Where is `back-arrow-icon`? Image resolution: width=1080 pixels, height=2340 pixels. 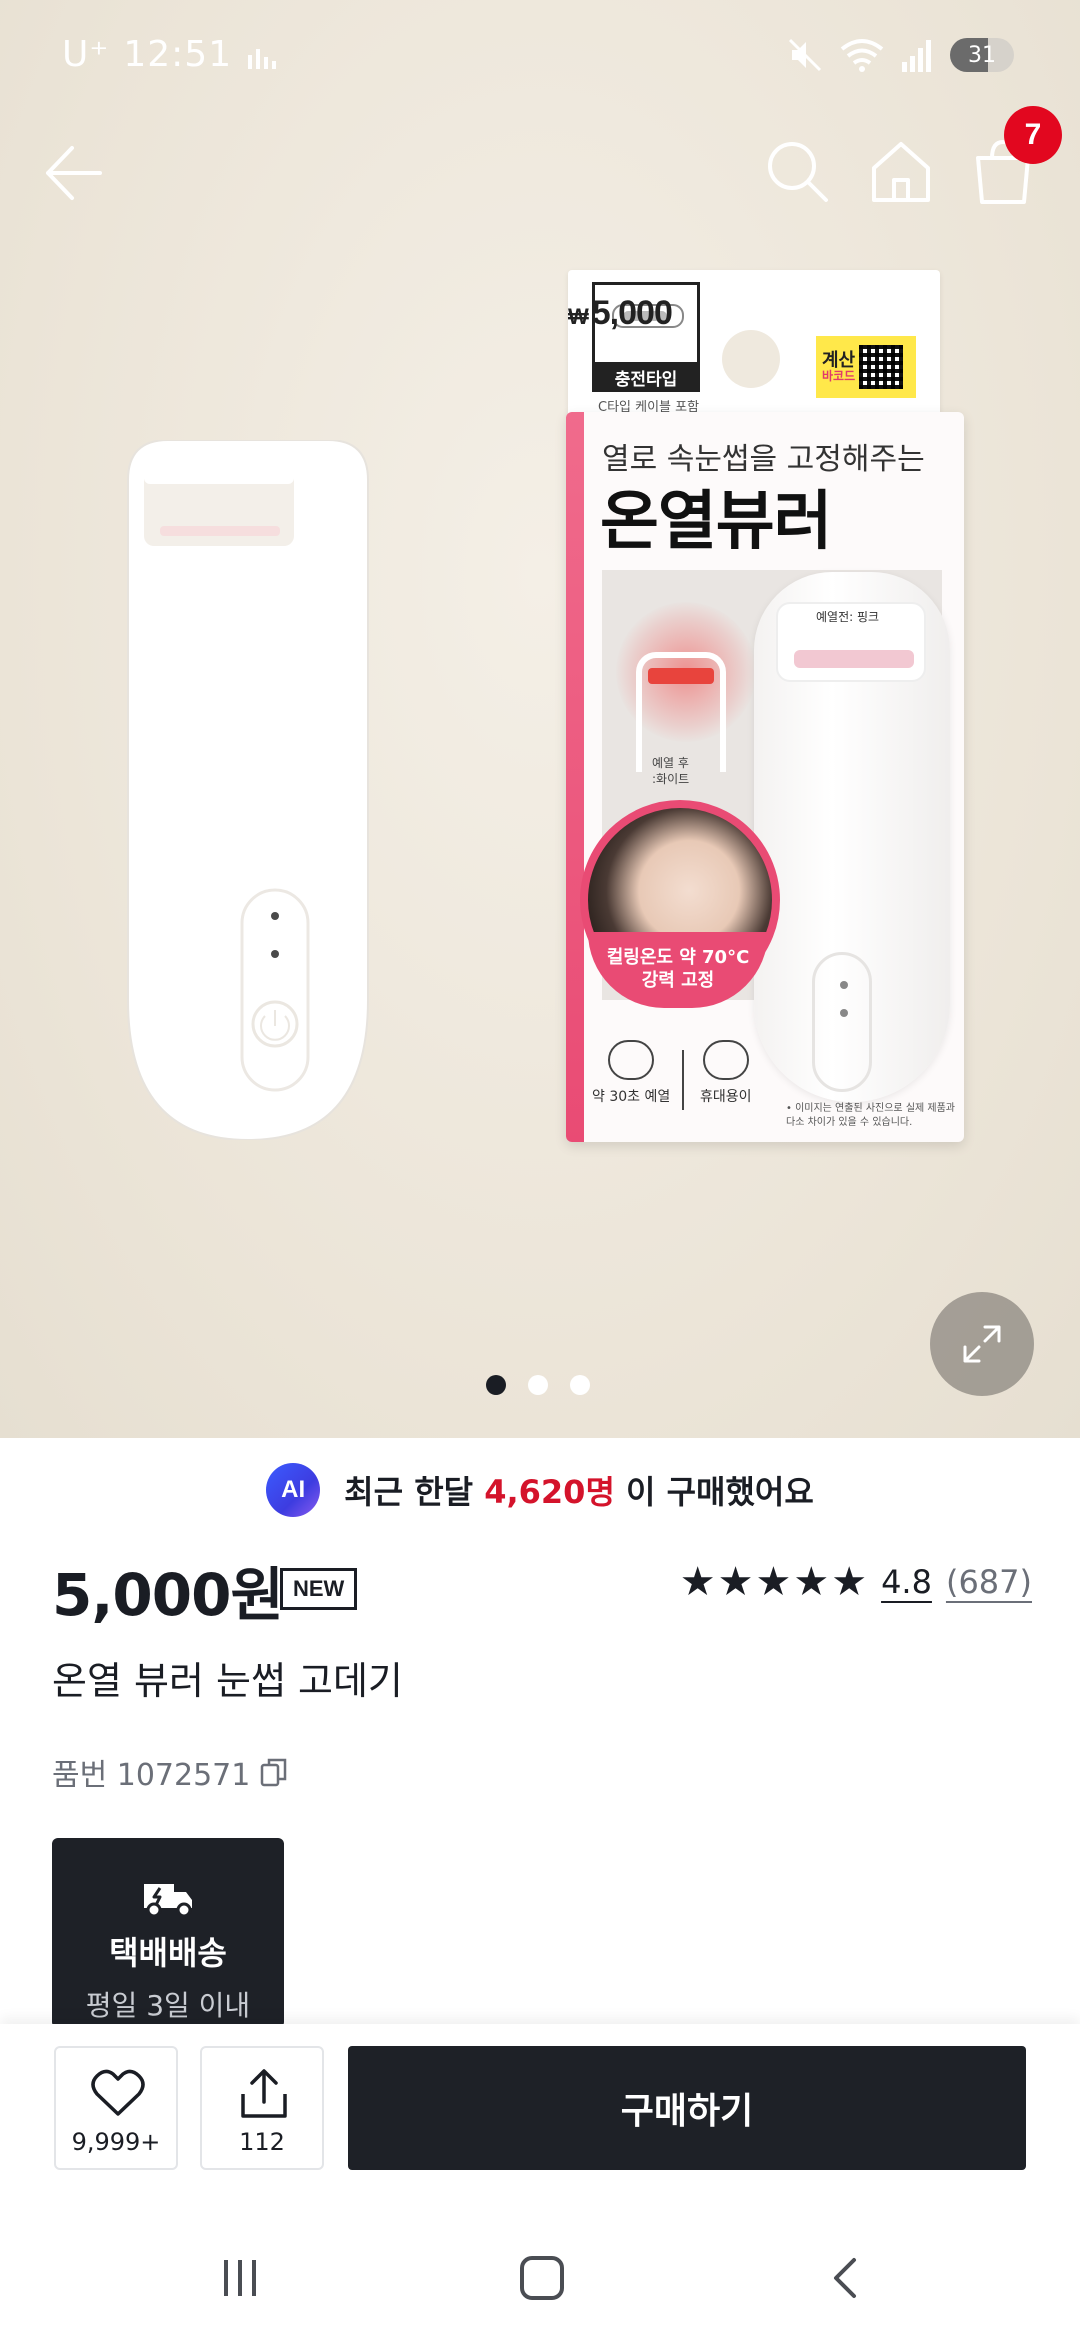 back-arrow-icon is located at coordinates (73, 173).